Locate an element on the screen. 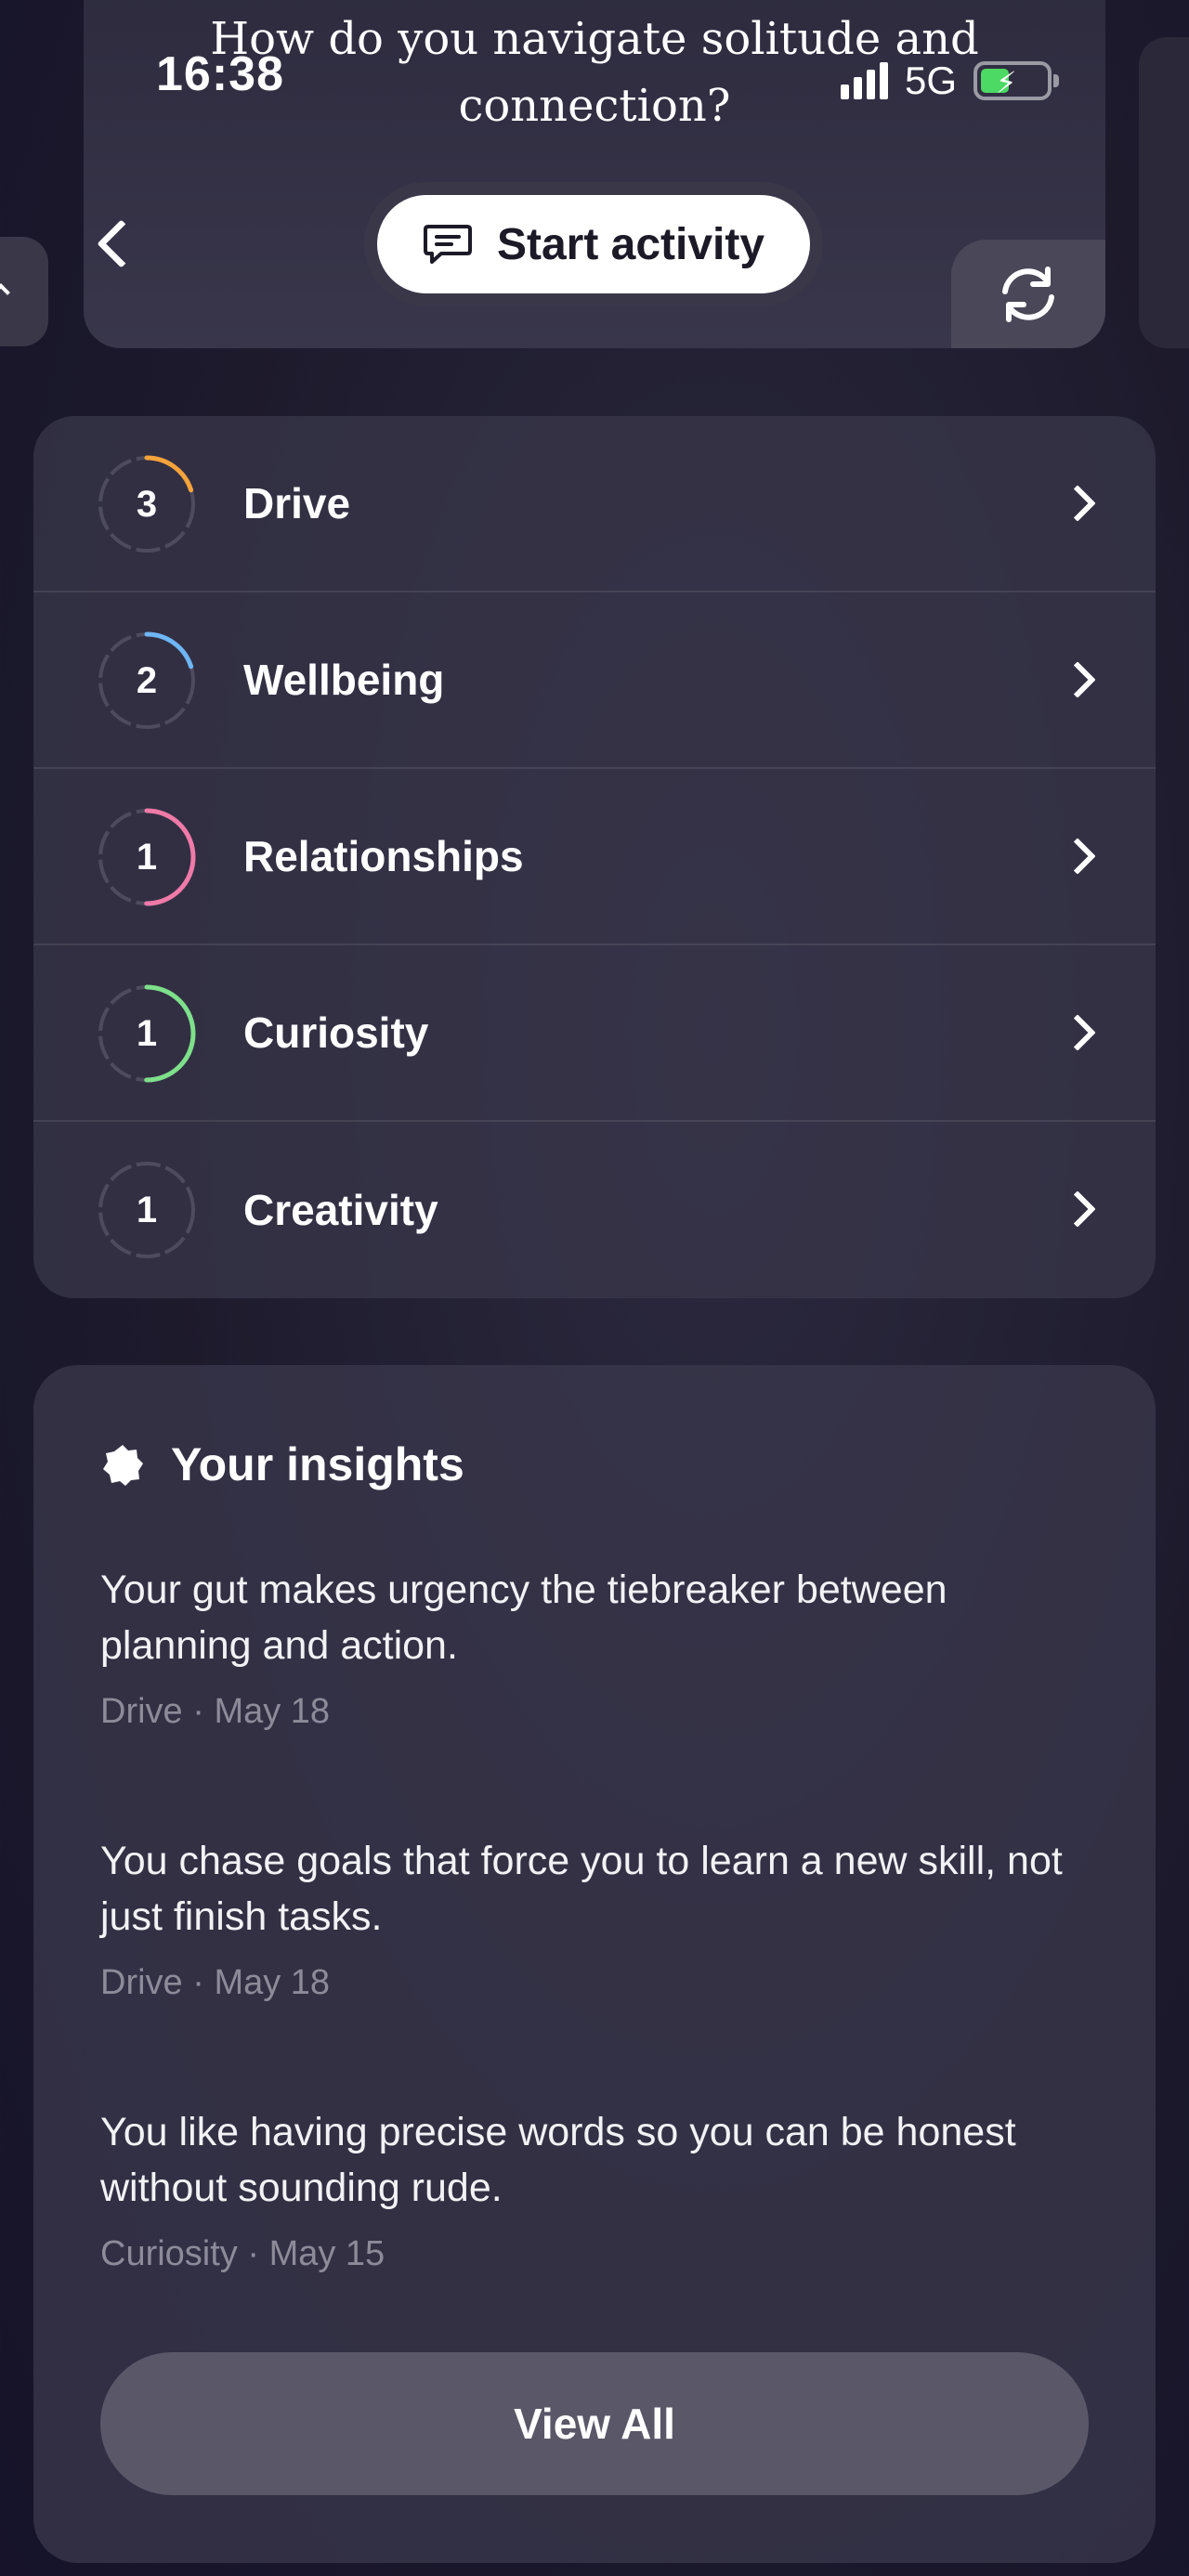  category-label: Drive is located at coordinates (297, 503).